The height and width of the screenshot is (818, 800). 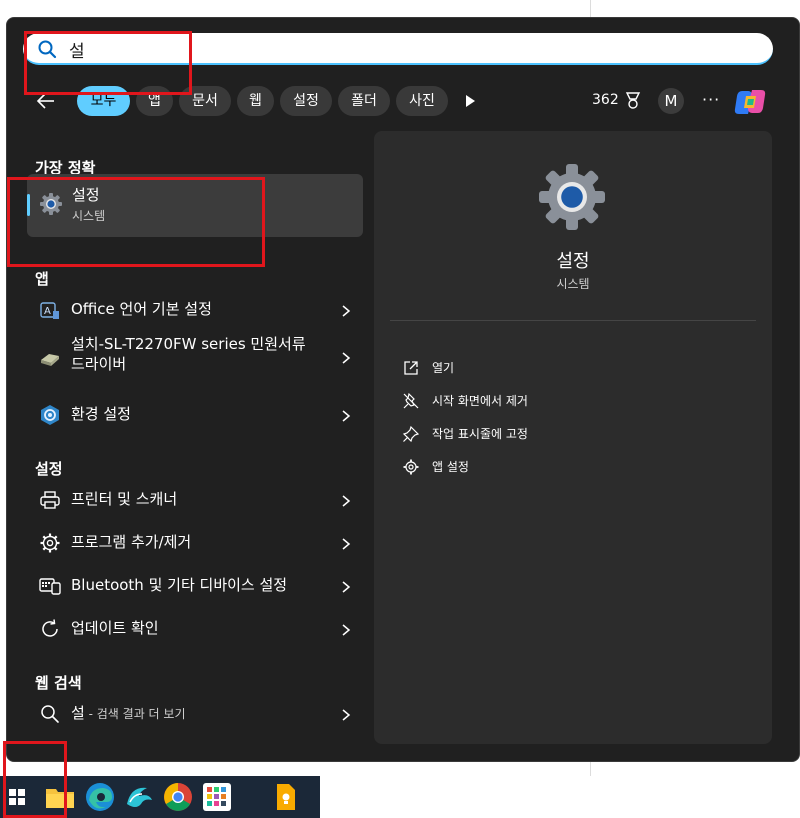 What do you see at coordinates (141, 309) in the screenshot?
I see `app-label: Office 언어 기본 설정` at bounding box center [141, 309].